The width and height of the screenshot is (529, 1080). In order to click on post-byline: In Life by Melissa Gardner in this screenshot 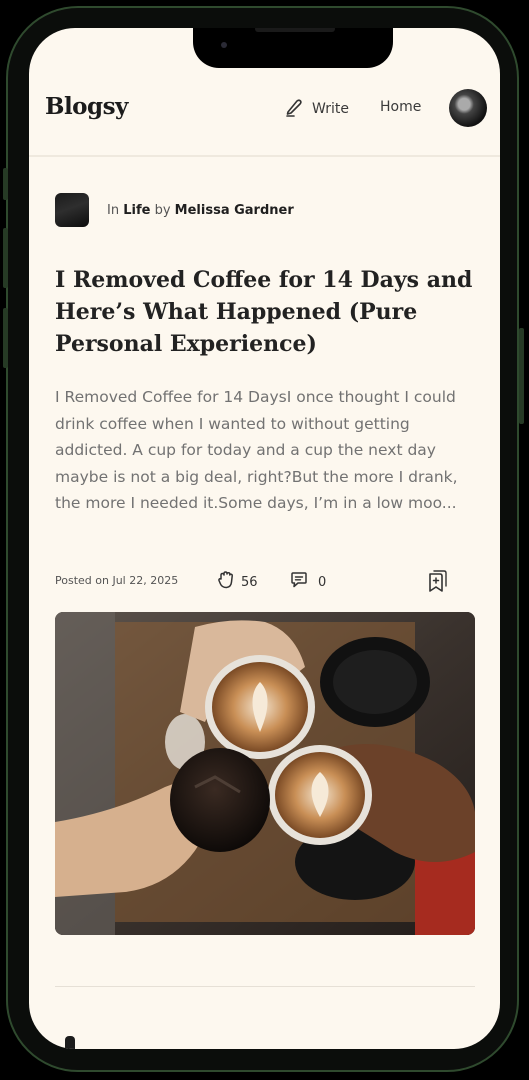, I will do `click(200, 210)`.